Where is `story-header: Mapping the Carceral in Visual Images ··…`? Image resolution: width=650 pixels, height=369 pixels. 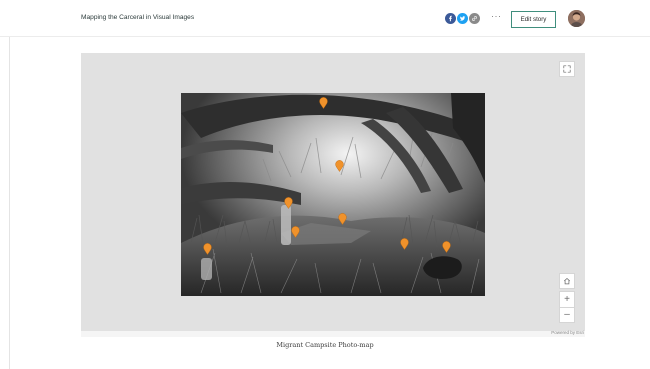
story-header: Mapping the Carceral in Visual Images ··… is located at coordinates (325, 18).